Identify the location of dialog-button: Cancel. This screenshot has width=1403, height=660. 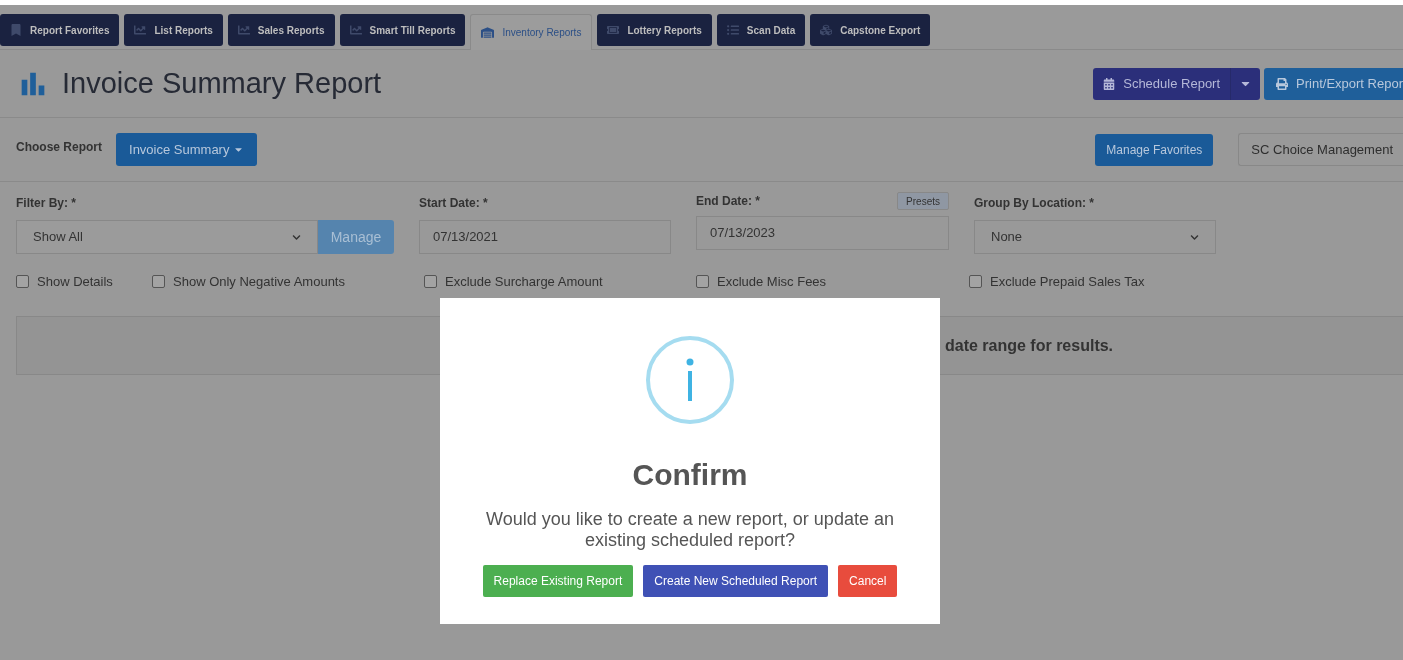
(868, 581).